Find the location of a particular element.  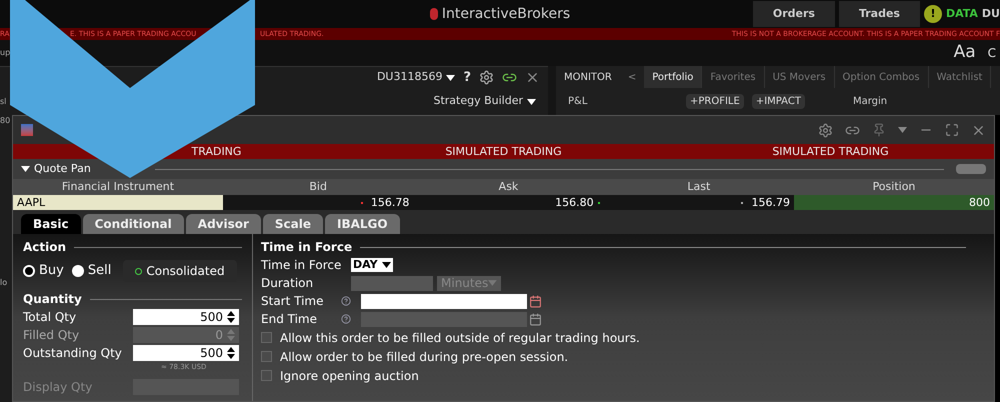

bid-cell: 156.78 is located at coordinates (318, 203).